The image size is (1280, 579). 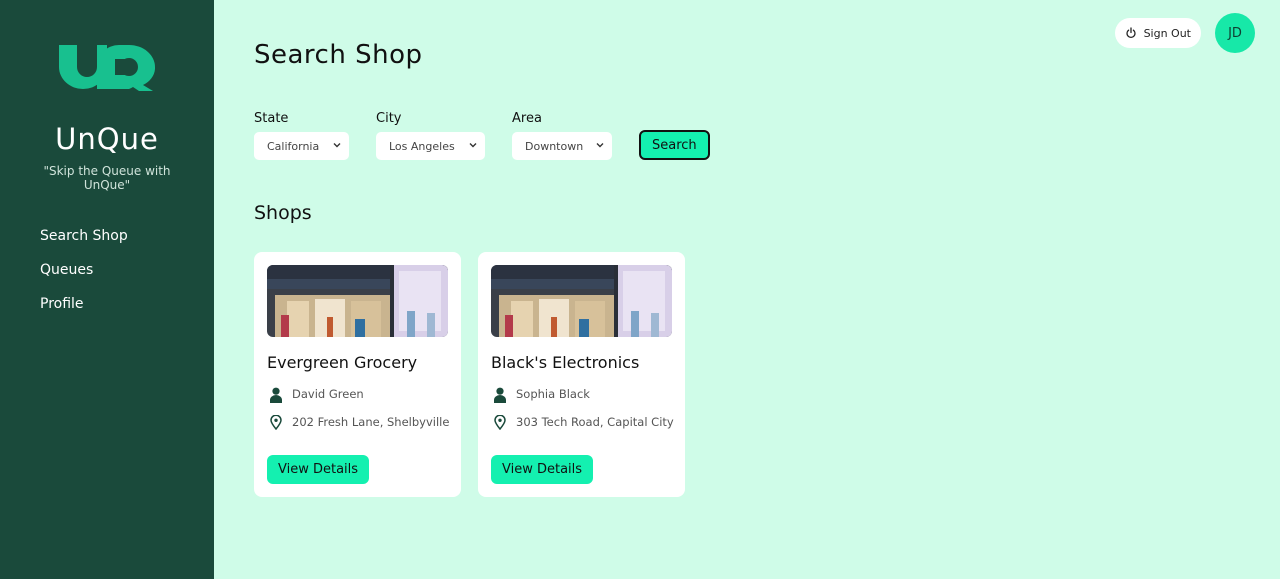 What do you see at coordinates (107, 68) in the screenshot?
I see `unque-logo` at bounding box center [107, 68].